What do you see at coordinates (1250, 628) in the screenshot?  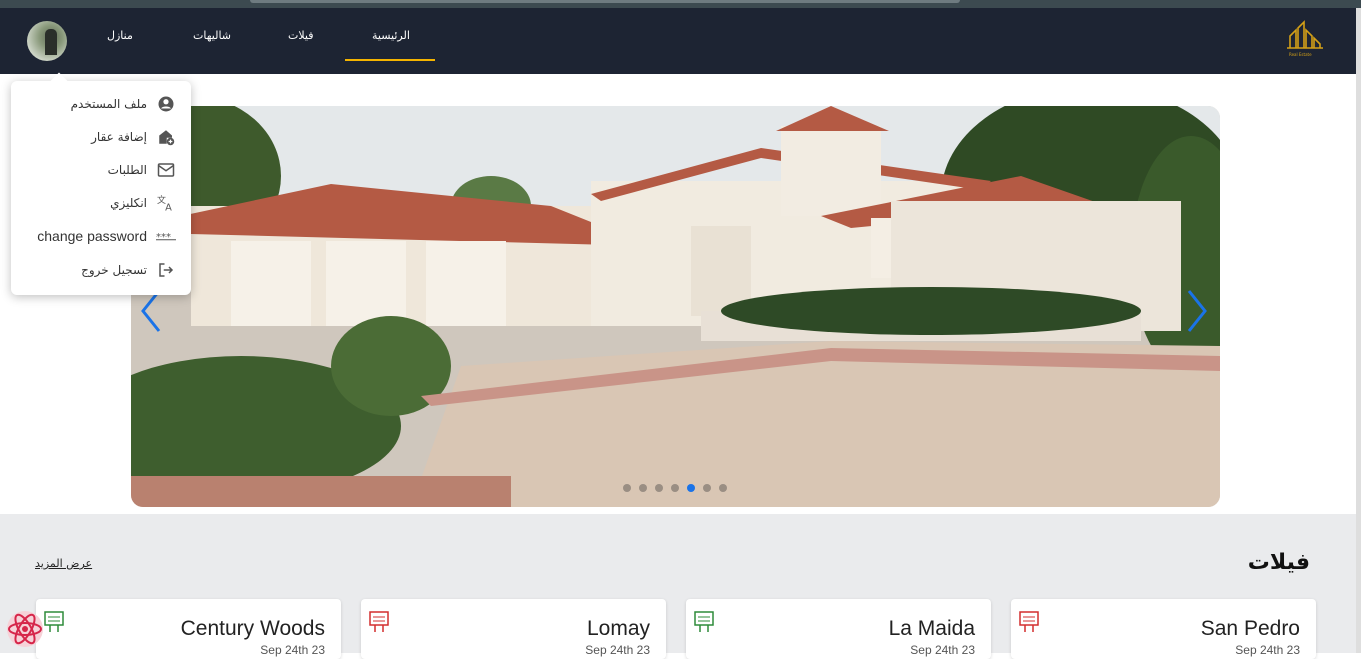 I see `property-name: San Pedro` at bounding box center [1250, 628].